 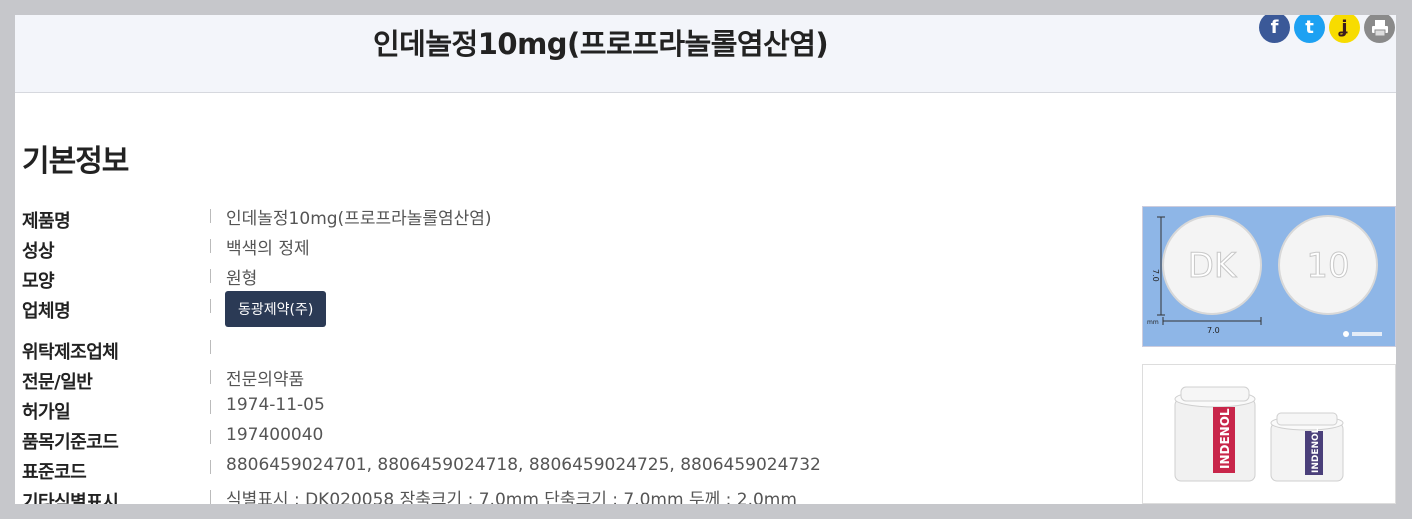 What do you see at coordinates (70, 352) in the screenshot?
I see `info-label: 위탁제조업체` at bounding box center [70, 352].